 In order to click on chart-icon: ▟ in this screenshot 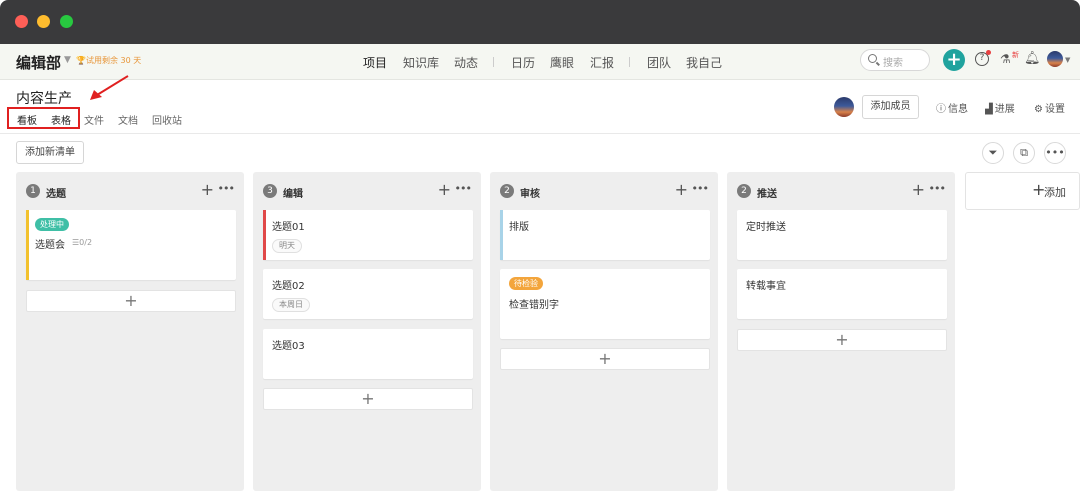, I will do `click(989, 109)`.